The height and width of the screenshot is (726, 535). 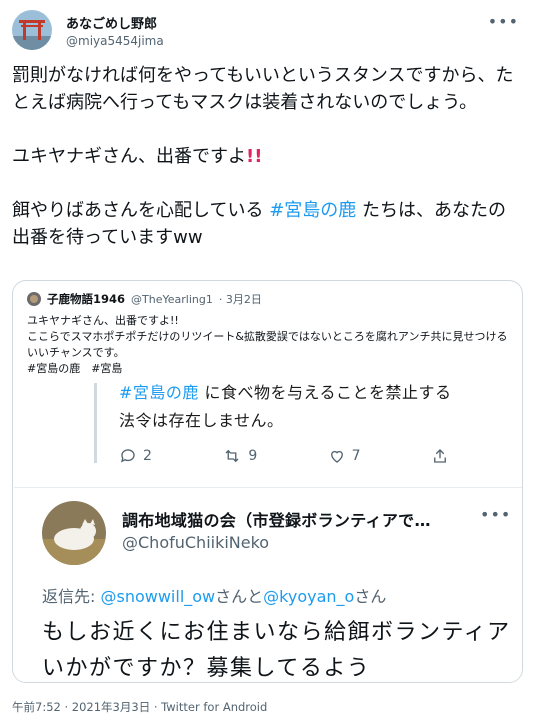 I want to click on quoted-tweet-date: · 3月2日, so click(x=240, y=299).